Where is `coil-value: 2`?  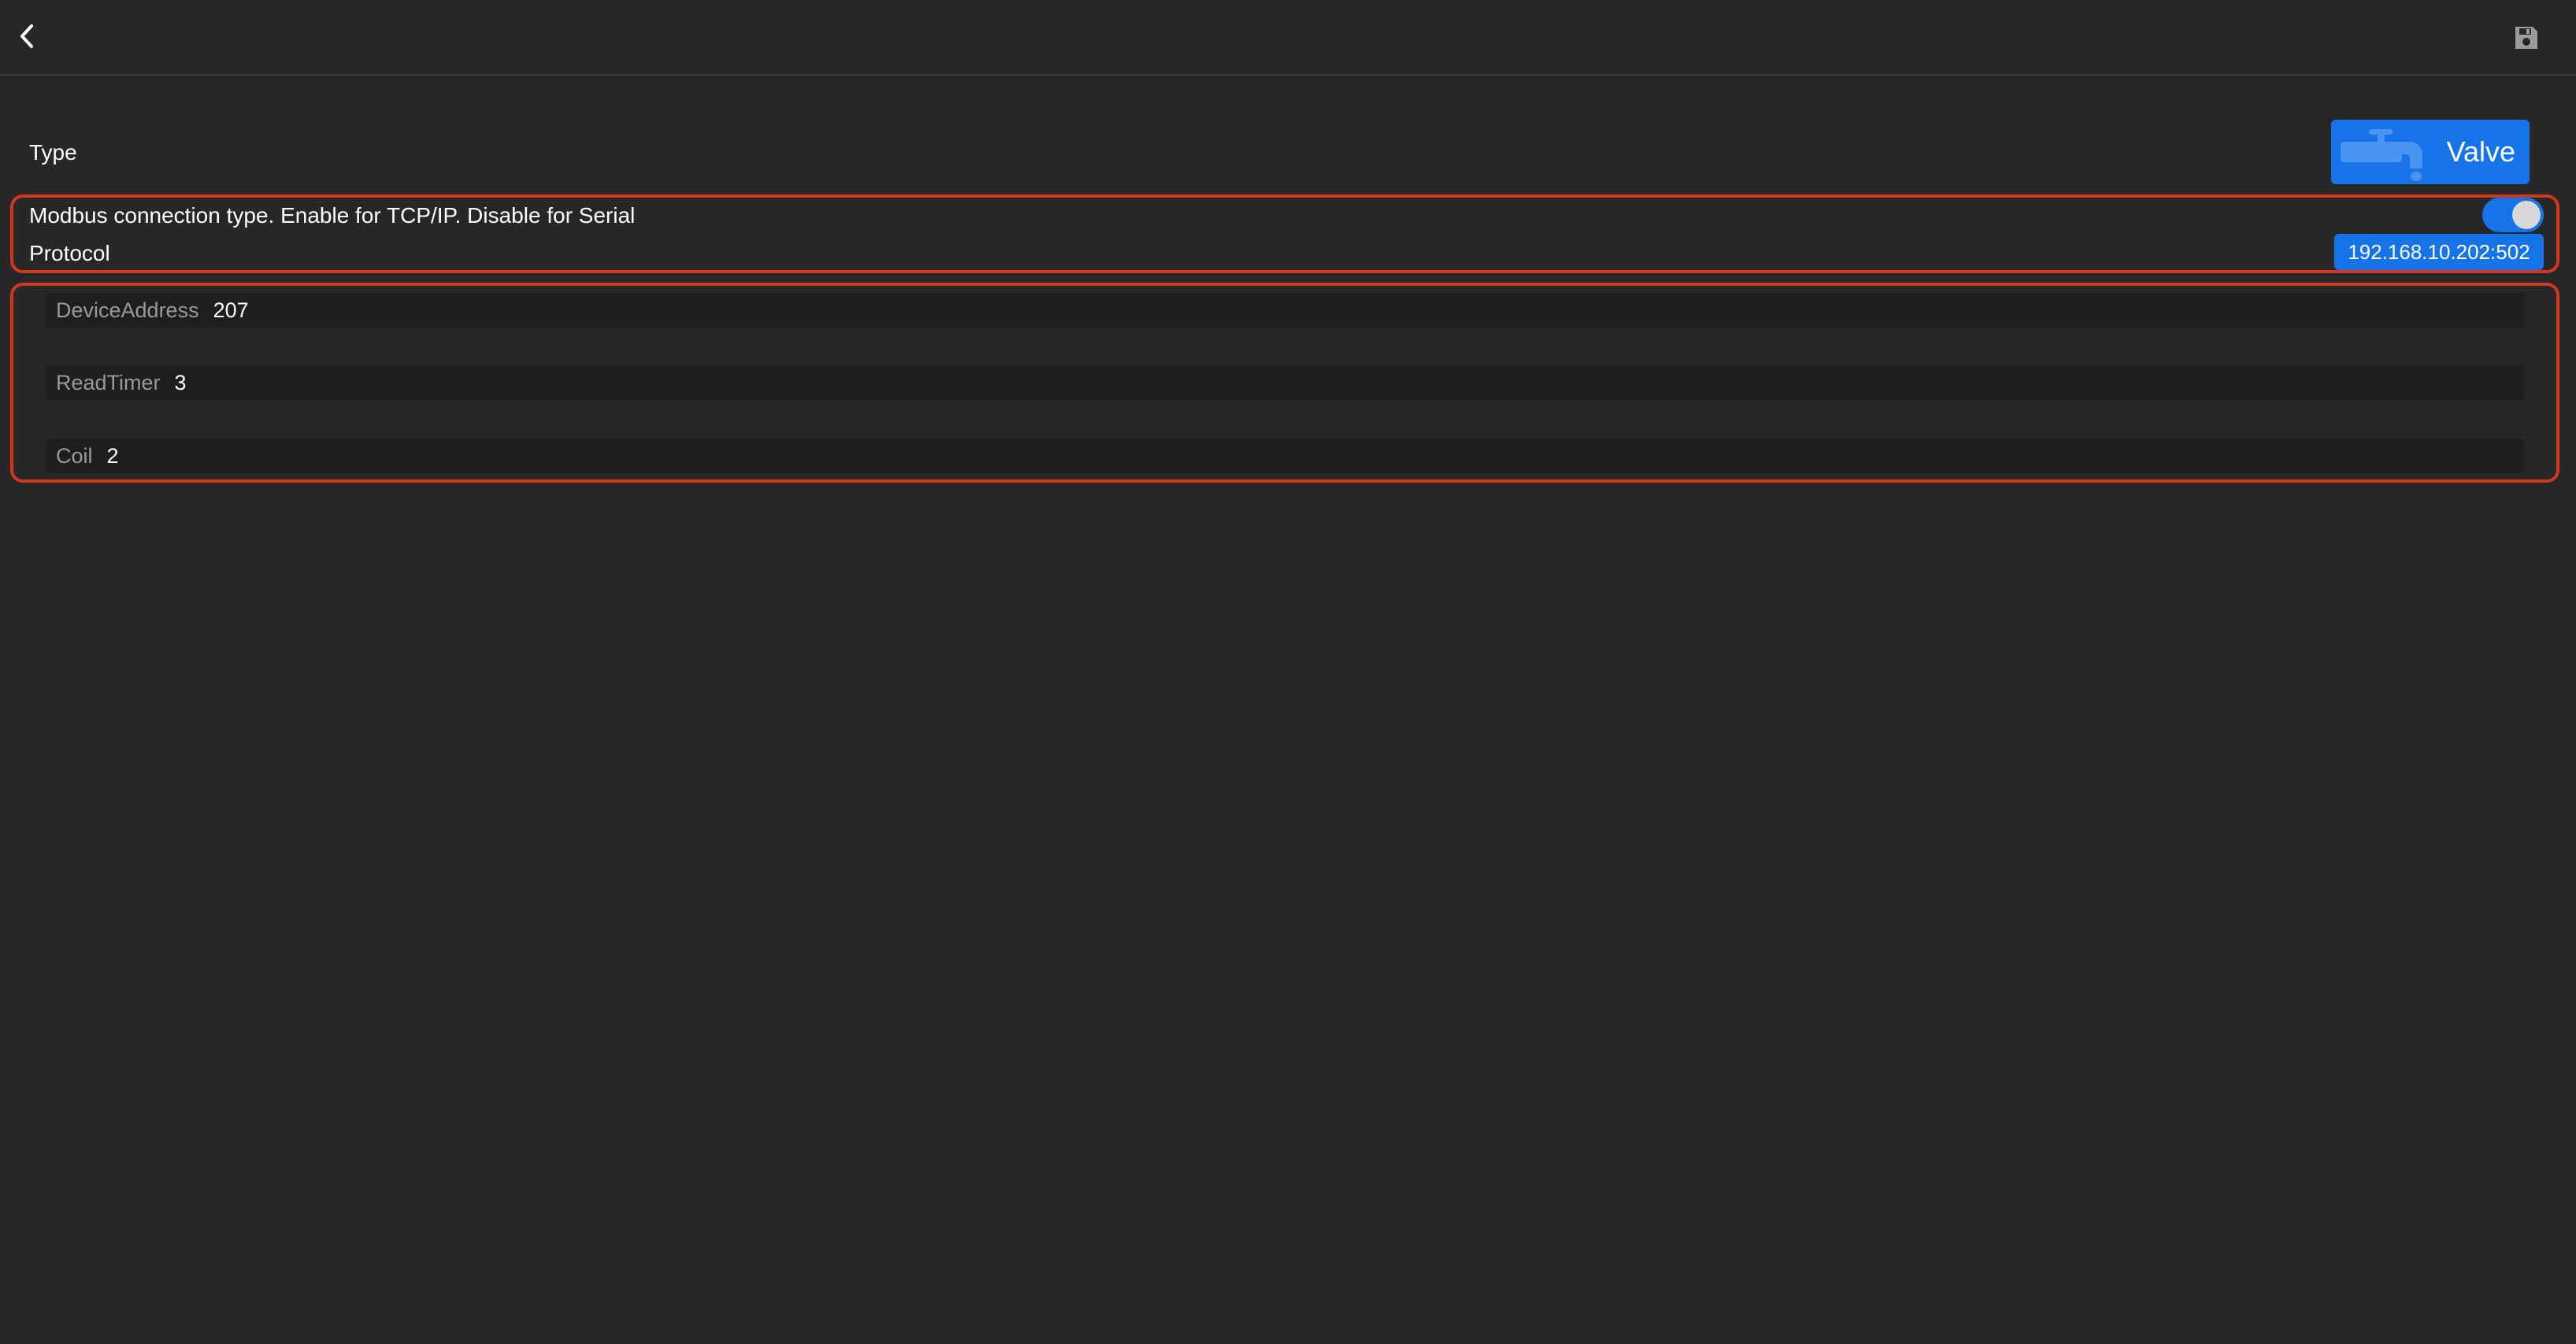
coil-value: 2 is located at coordinates (112, 456).